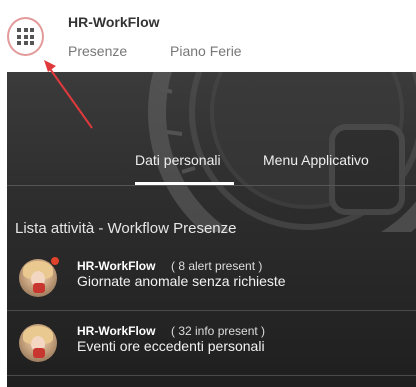  What do you see at coordinates (55, 261) in the screenshot?
I see `alert-badge-dot` at bounding box center [55, 261].